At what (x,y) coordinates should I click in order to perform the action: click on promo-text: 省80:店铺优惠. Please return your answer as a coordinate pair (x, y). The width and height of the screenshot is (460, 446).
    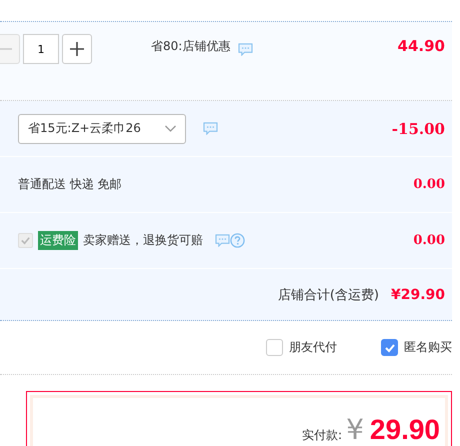
    Looking at the image, I should click on (190, 46).